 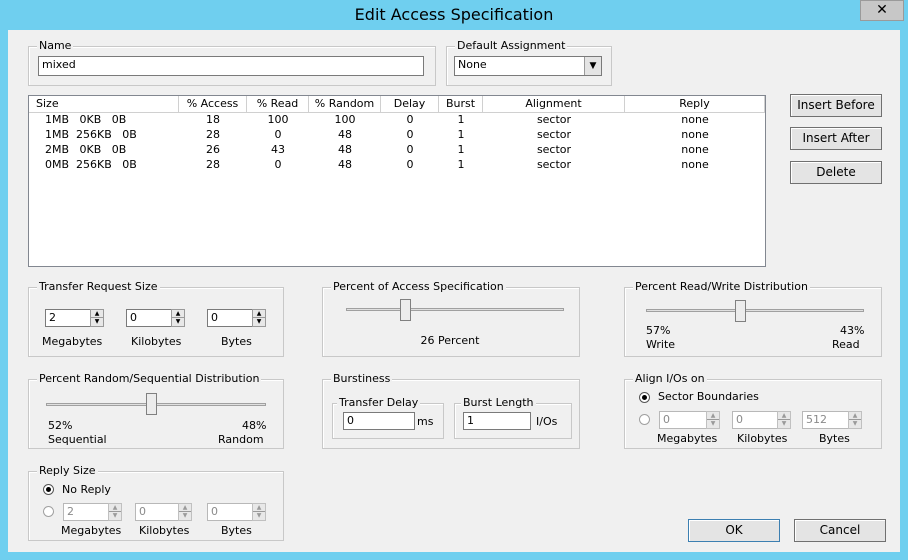 I want to click on insert-before-button: Insert Before, so click(x=836, y=105).